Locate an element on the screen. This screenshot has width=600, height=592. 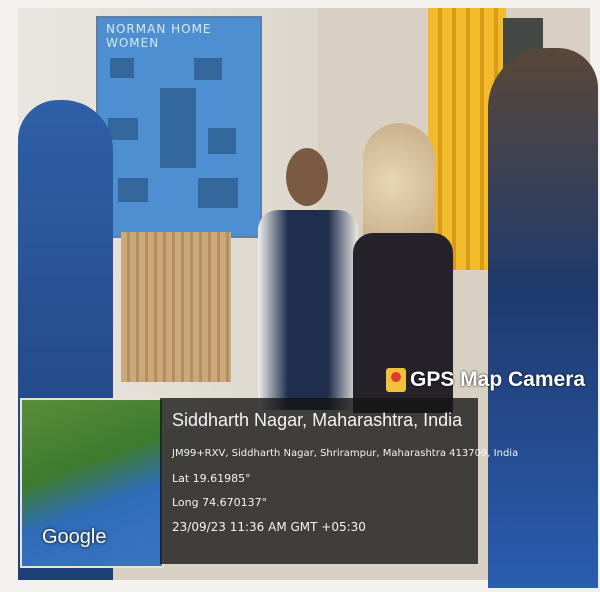
woman-dark-outfit is located at coordinates (308, 279).